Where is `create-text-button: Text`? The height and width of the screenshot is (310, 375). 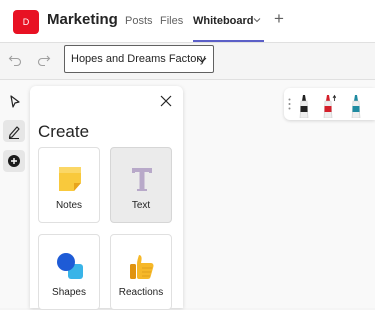
create-text-button: Text is located at coordinates (141, 185).